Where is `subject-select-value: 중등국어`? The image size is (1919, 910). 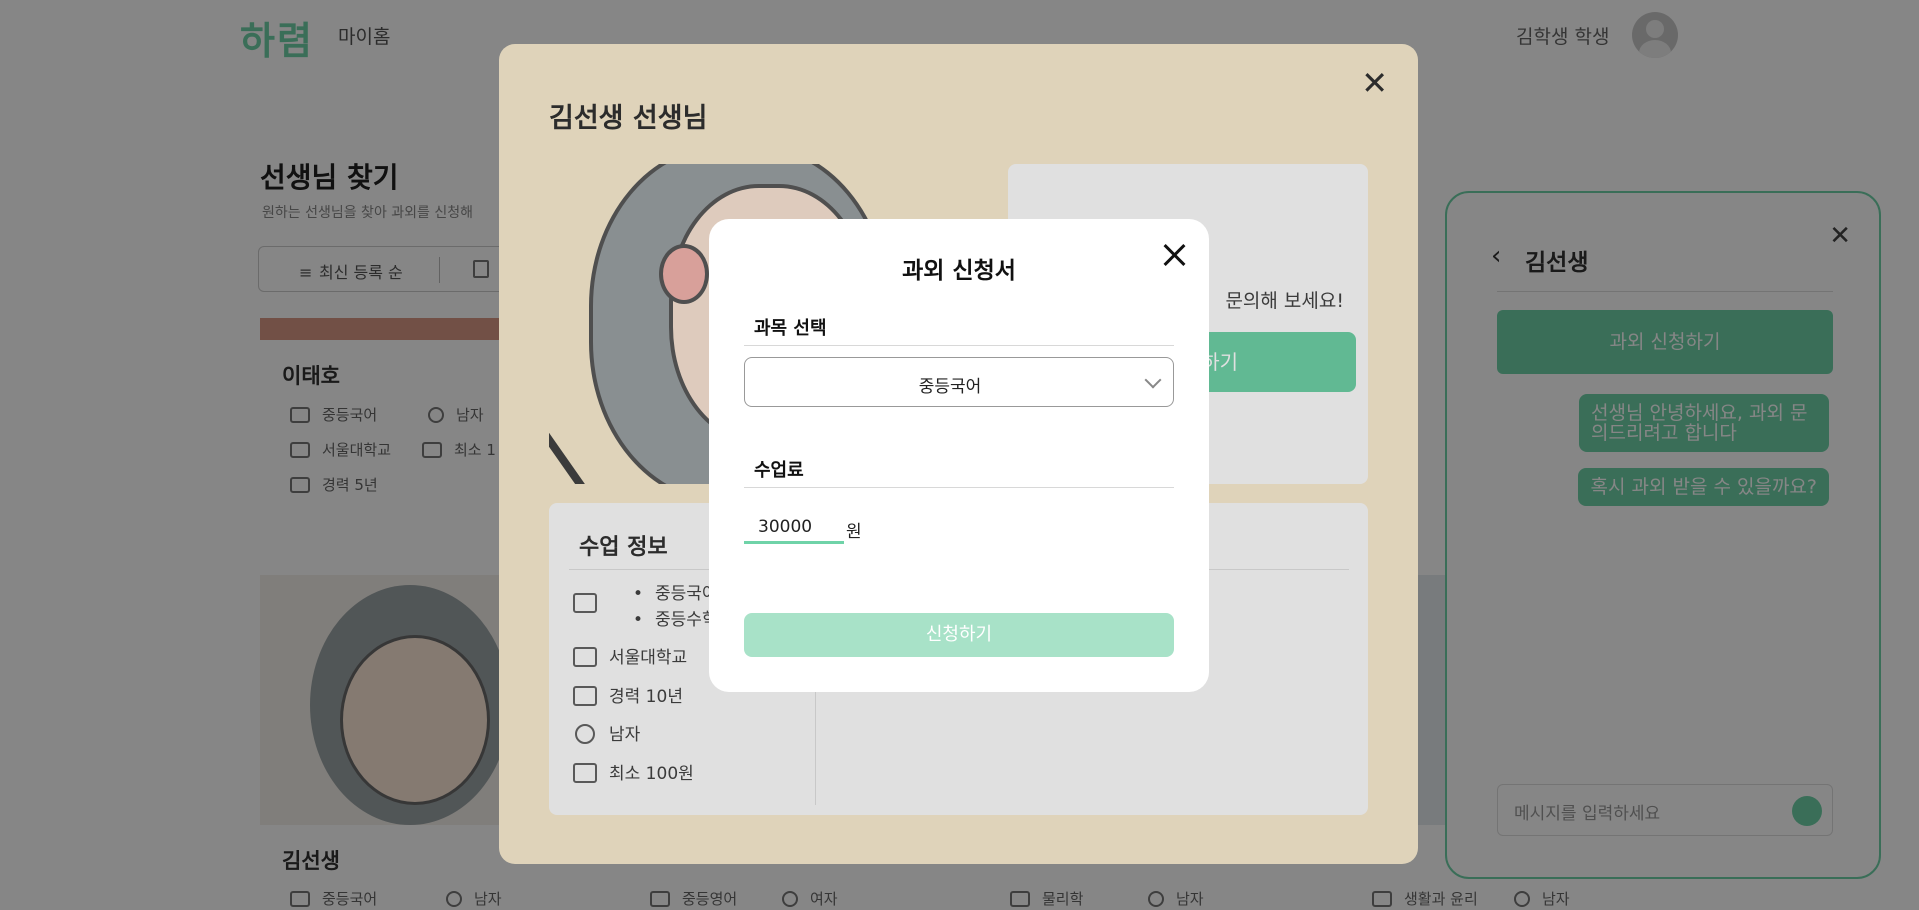
subject-select-value: 중등국어 is located at coordinates (950, 387).